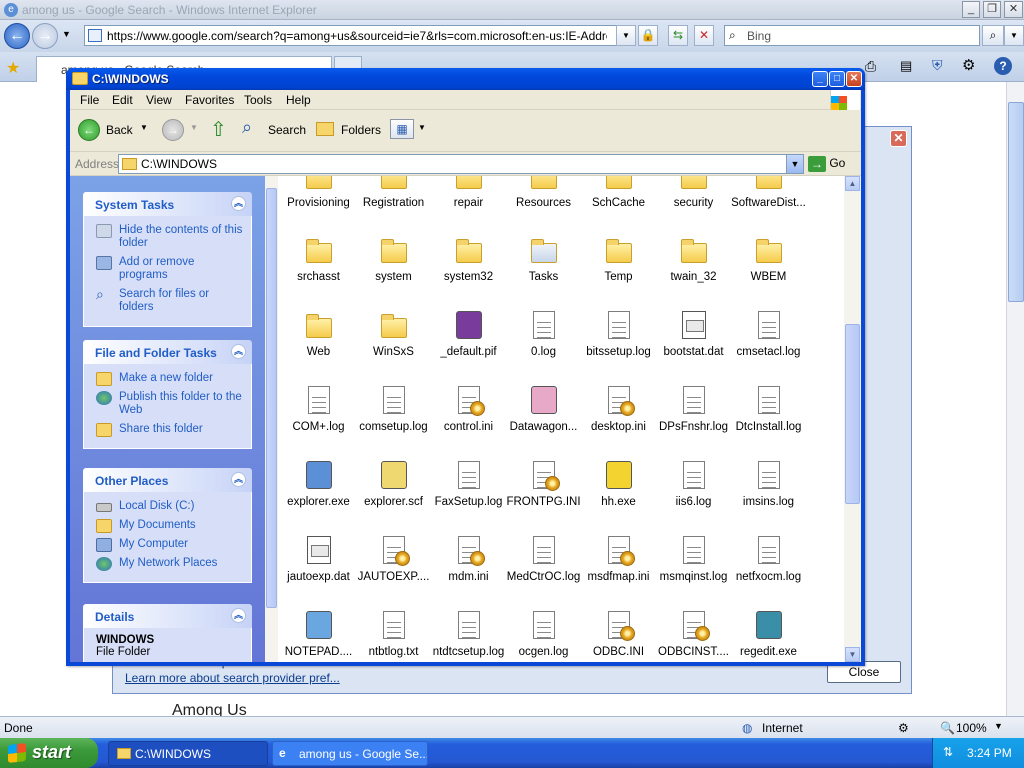  Describe the element at coordinates (298, 100) in the screenshot. I see `menu-help: Help` at that location.